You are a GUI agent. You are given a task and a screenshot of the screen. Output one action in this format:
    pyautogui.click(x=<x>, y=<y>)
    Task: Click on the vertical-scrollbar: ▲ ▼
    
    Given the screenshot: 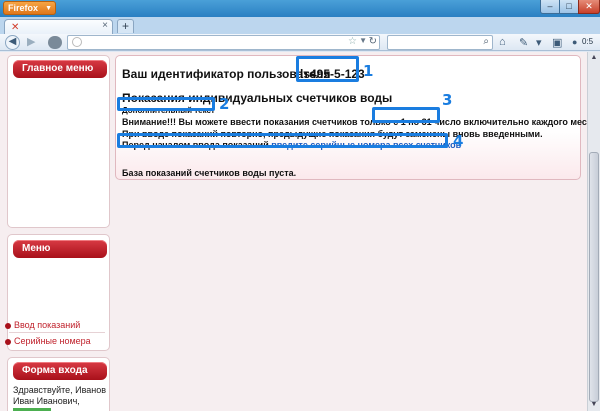 What is the action you would take?
    pyautogui.click(x=593, y=231)
    